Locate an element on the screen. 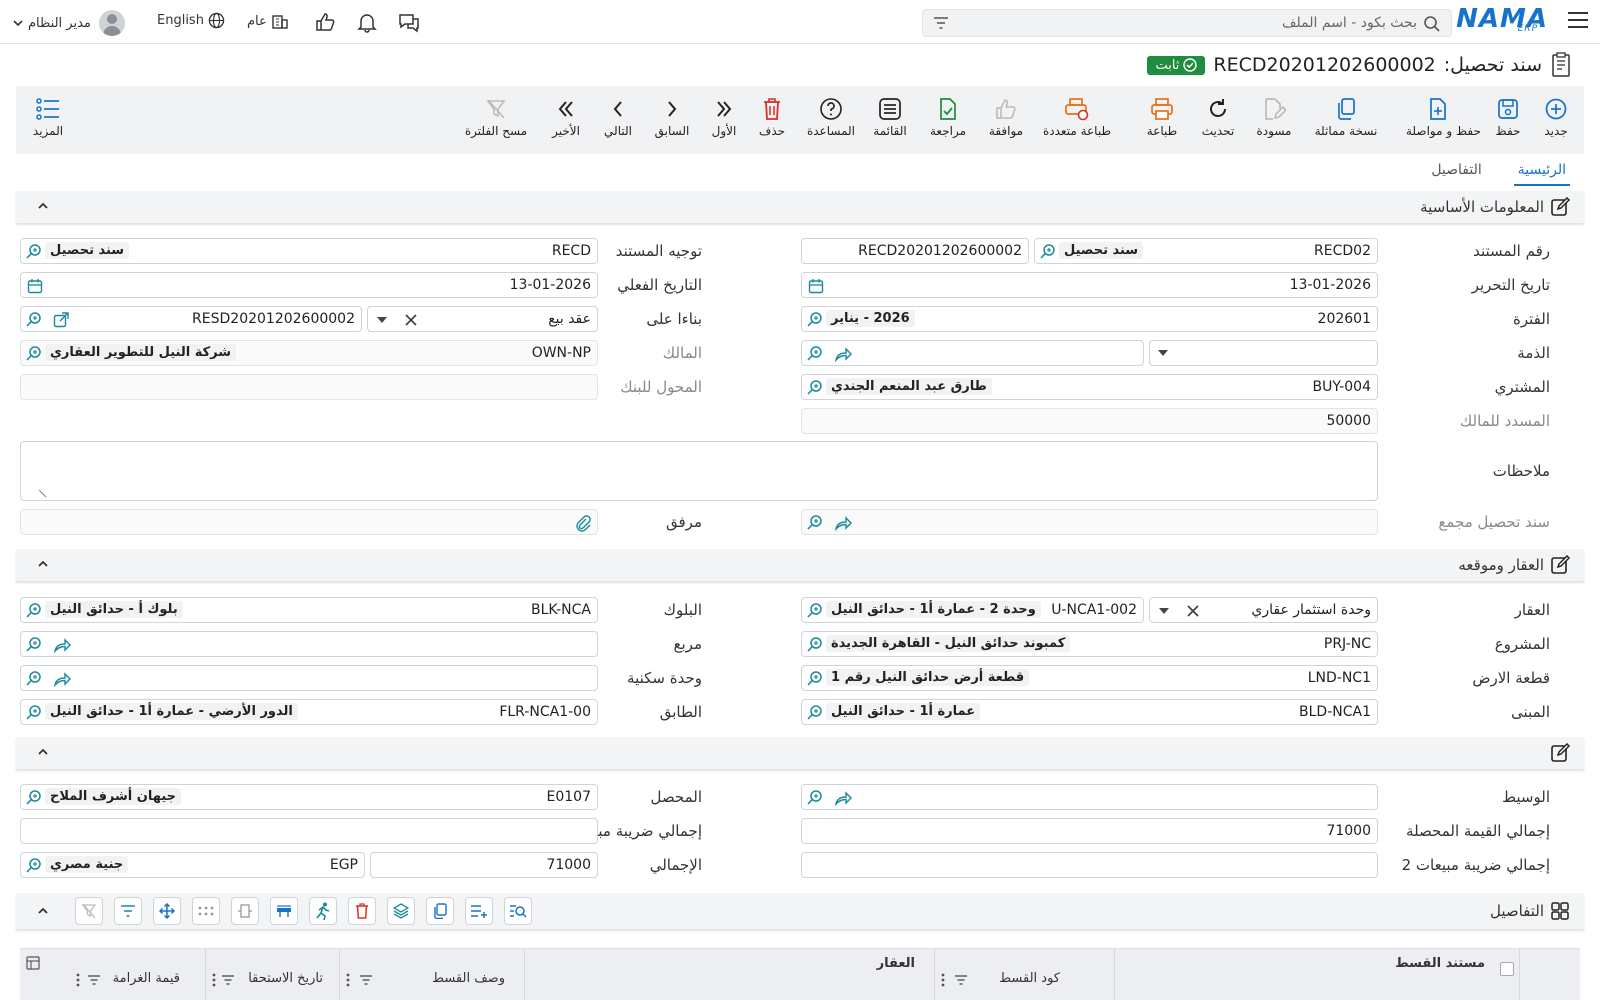 The image size is (1600, 1000). col-installment-doc: مستند القسط is located at coordinates (1440, 963).